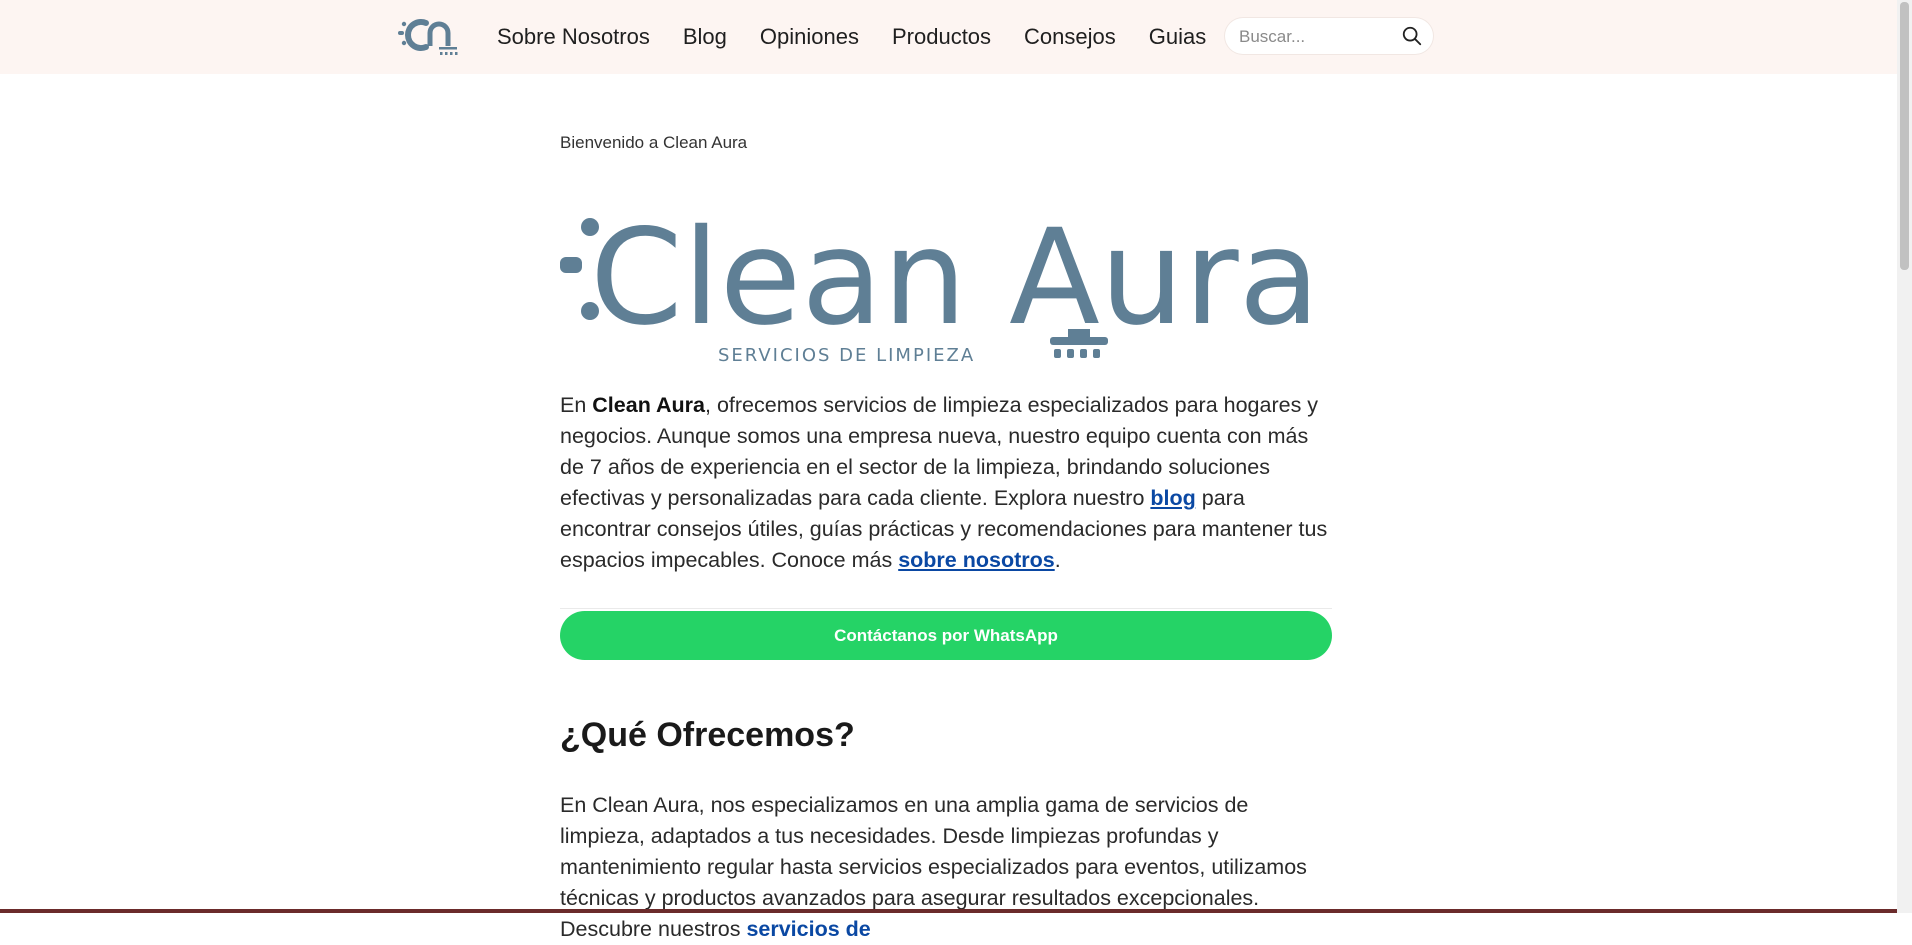  What do you see at coordinates (946, 608) in the screenshot?
I see `divider` at bounding box center [946, 608].